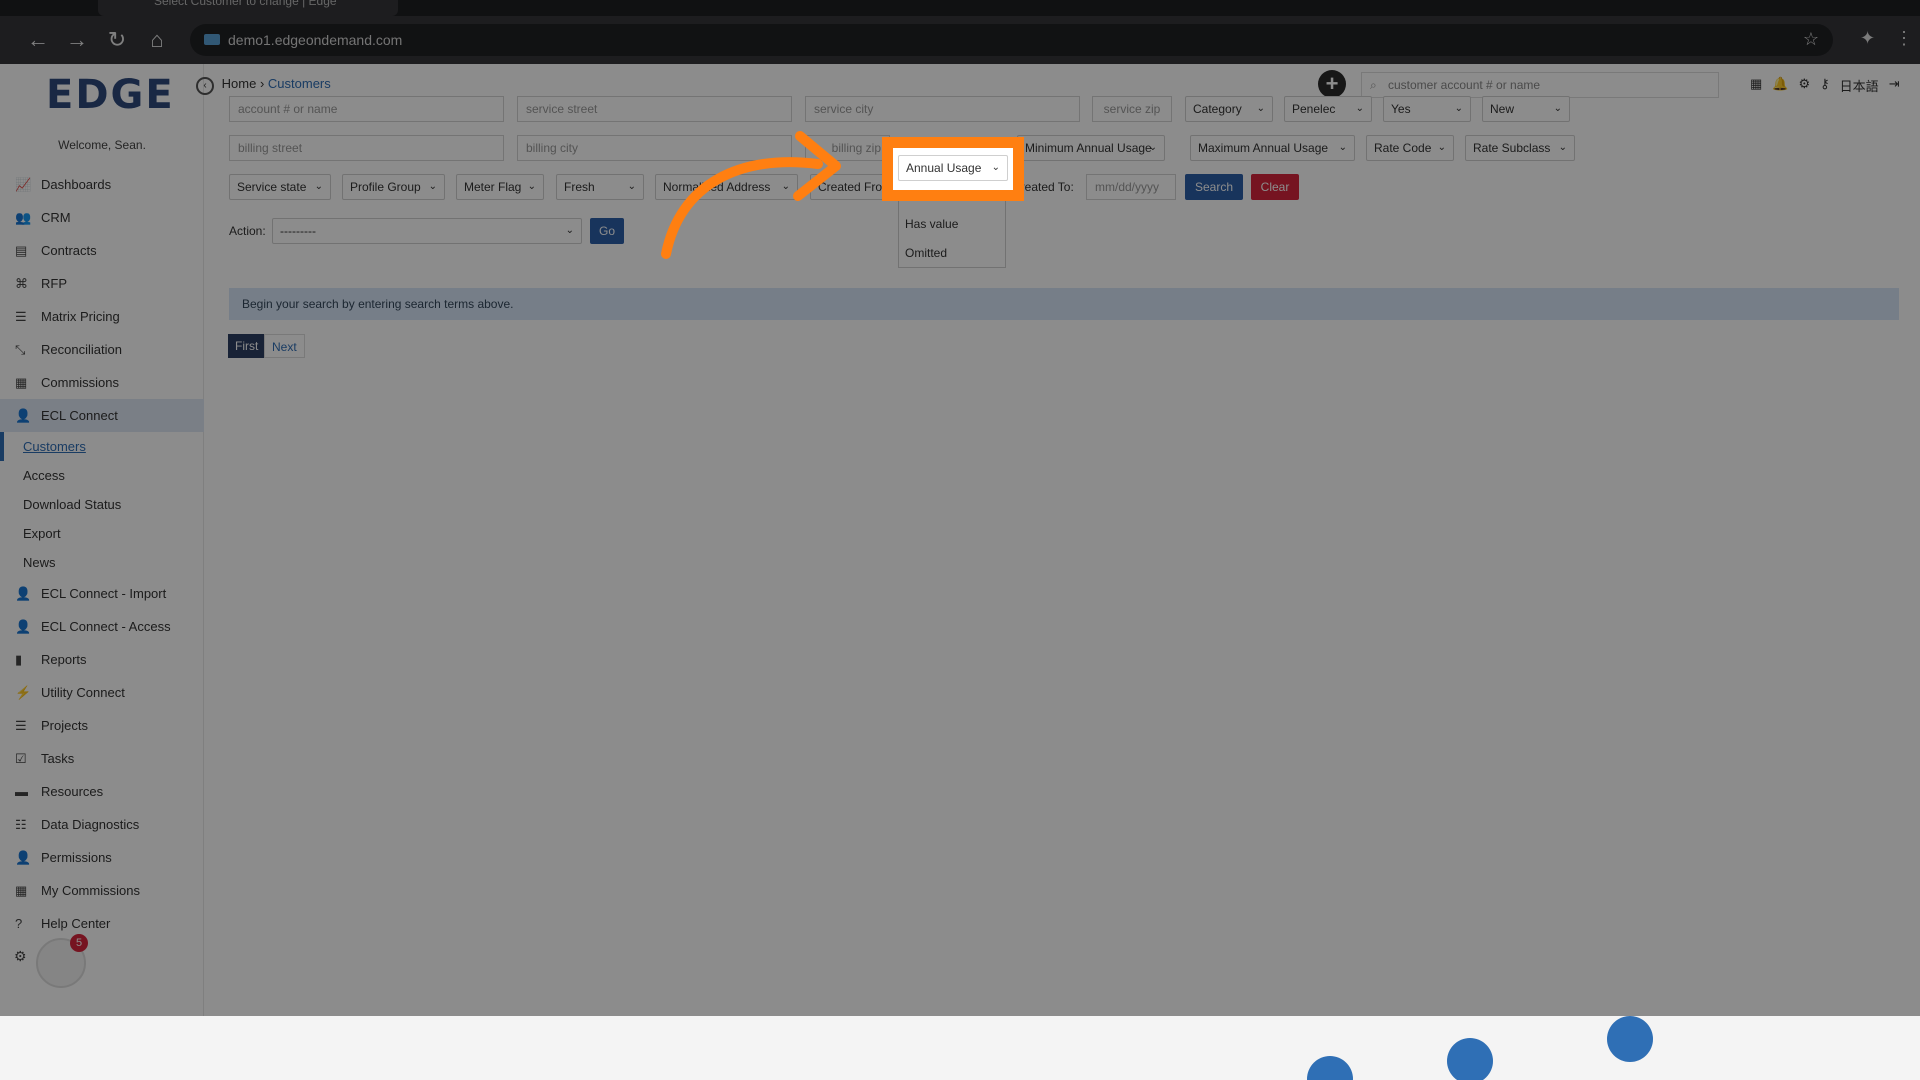 The width and height of the screenshot is (1920, 1080). I want to click on user-avatar-badge: 5, so click(62, 961).